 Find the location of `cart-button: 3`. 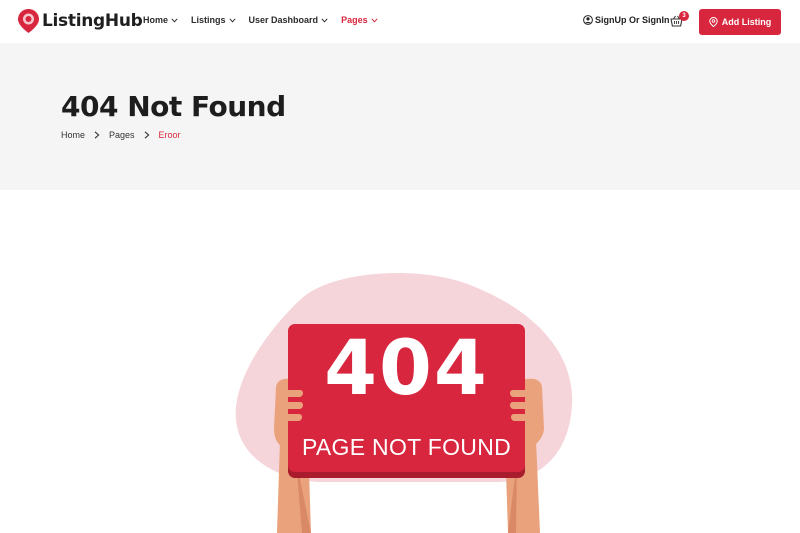

cart-button: 3 is located at coordinates (679, 19).